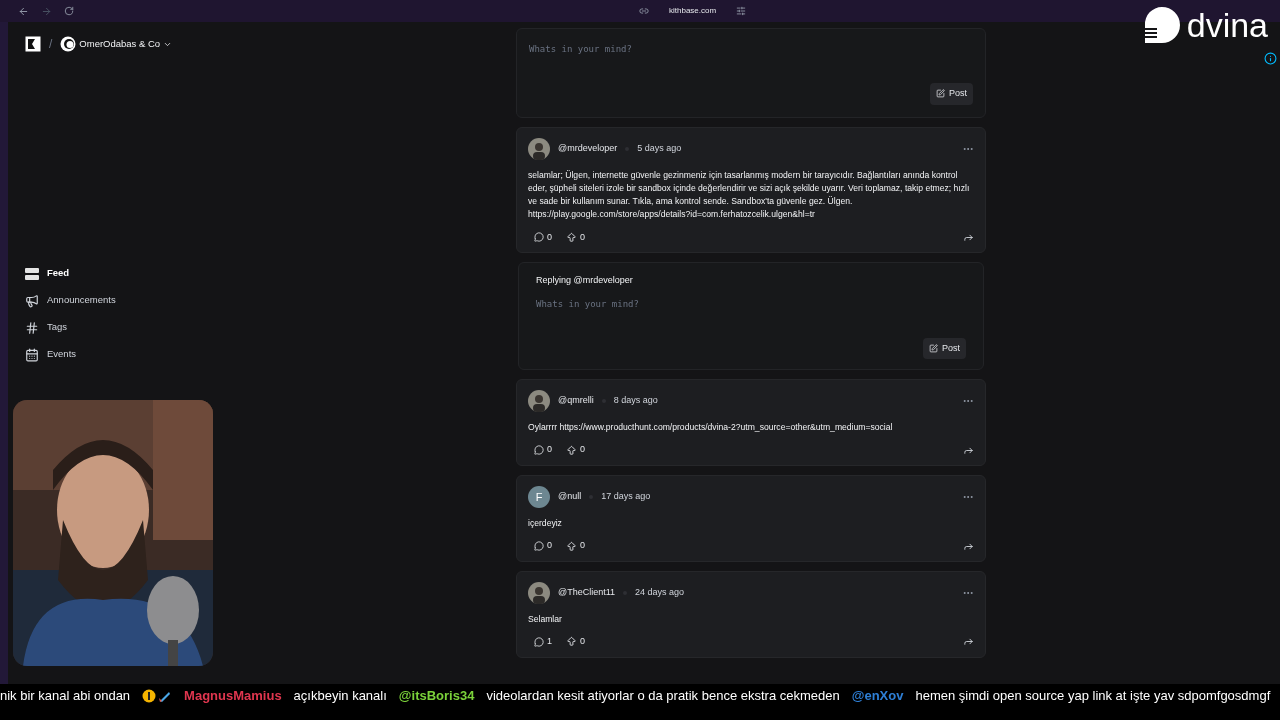  What do you see at coordinates (659, 148) in the screenshot?
I see `post-time: 5 days ago` at bounding box center [659, 148].